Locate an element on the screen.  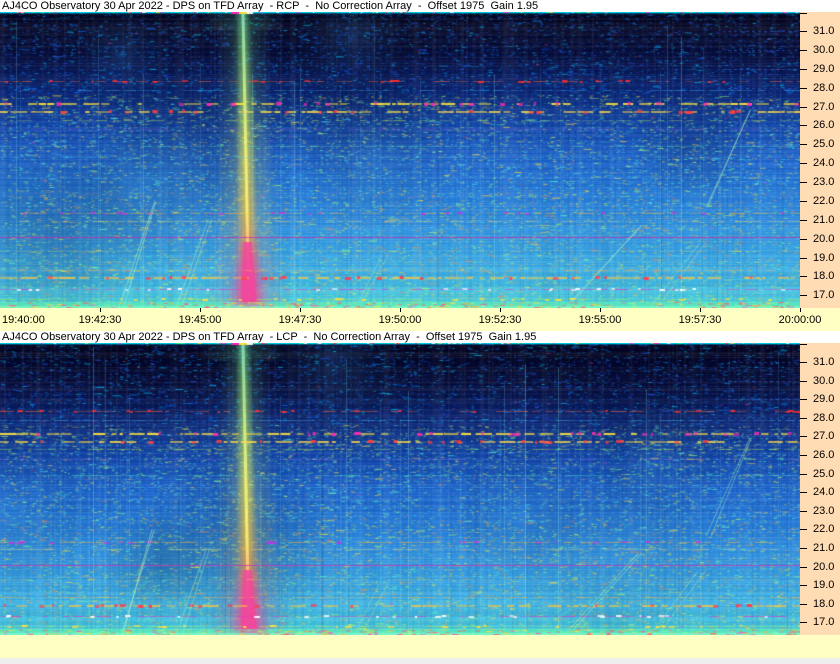
window-bottom-strip is located at coordinates (420, 661).